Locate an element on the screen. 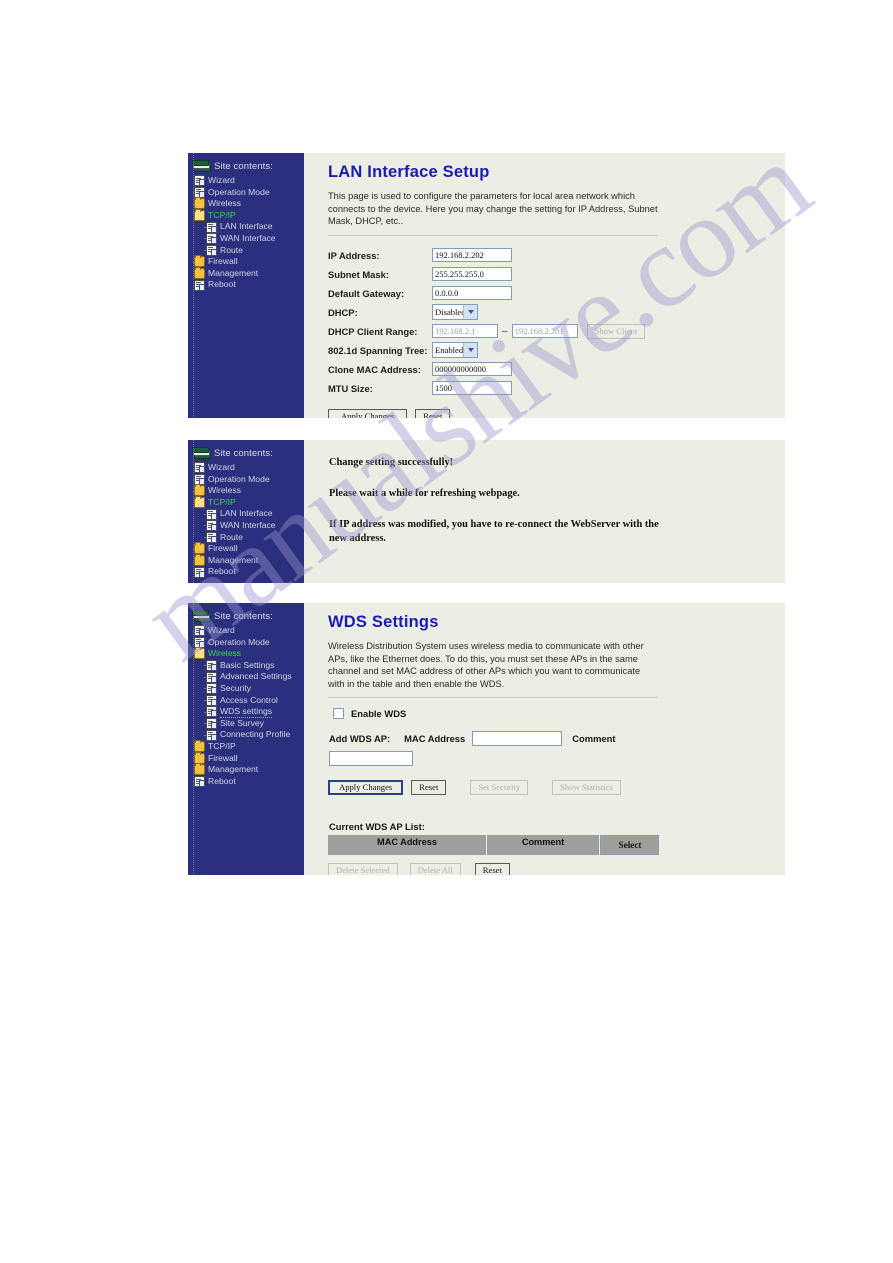 This screenshot has width=893, height=1263. sidebar-item-label: WAN Interface is located at coordinates (248, 524).